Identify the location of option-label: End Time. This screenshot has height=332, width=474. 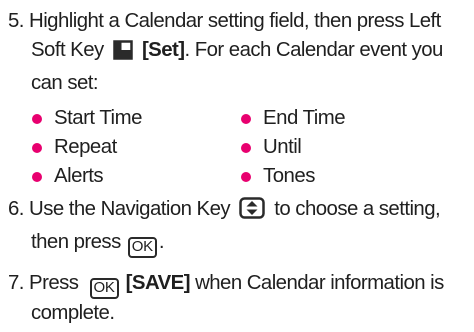
(304, 118).